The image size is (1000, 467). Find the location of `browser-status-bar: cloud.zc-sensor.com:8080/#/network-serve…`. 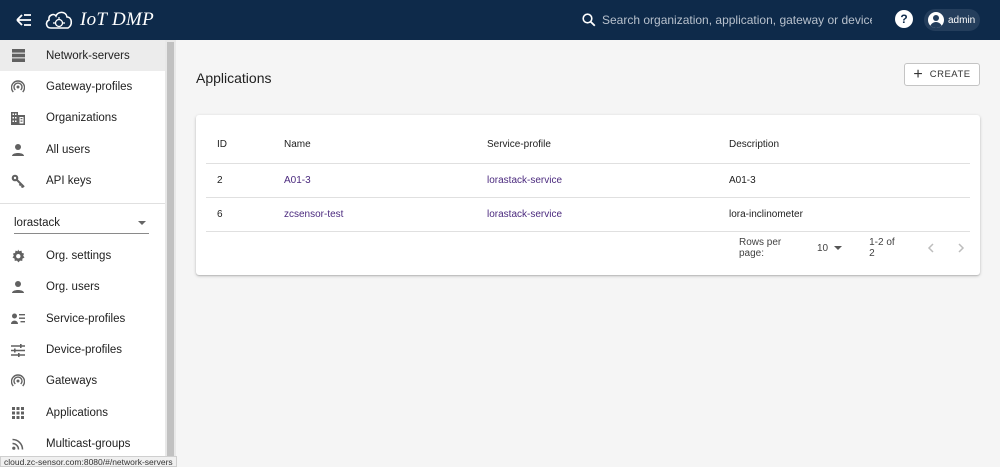

browser-status-bar: cloud.zc-sensor.com:8080/#/network-serve… is located at coordinates (88, 461).